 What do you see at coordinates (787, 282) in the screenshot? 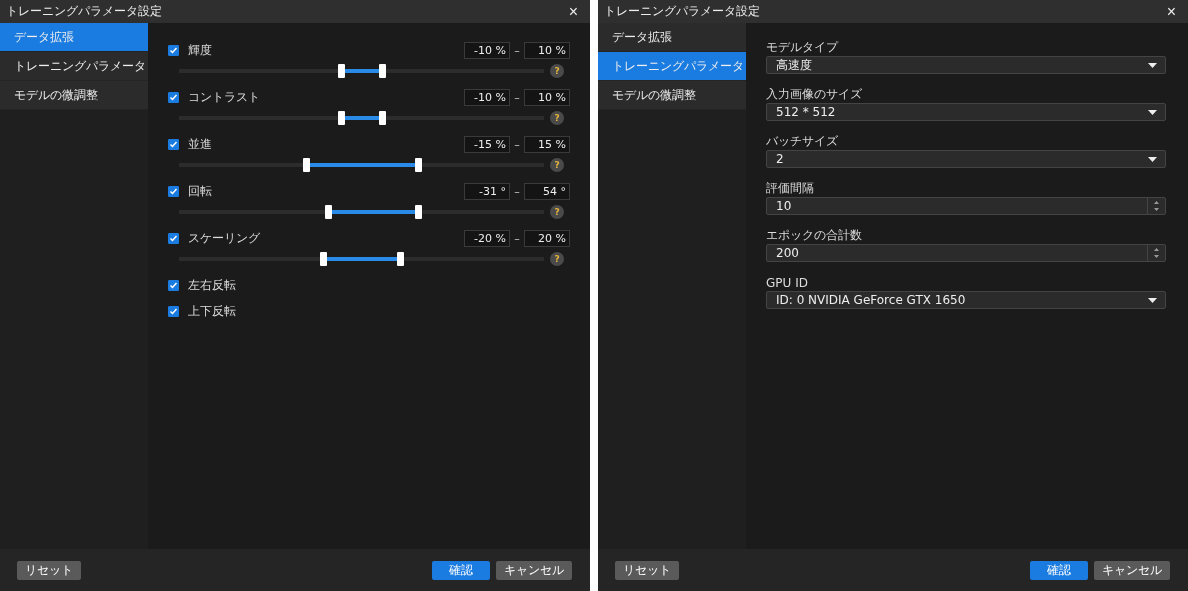
I see `field-label: GPU ID` at bounding box center [787, 282].